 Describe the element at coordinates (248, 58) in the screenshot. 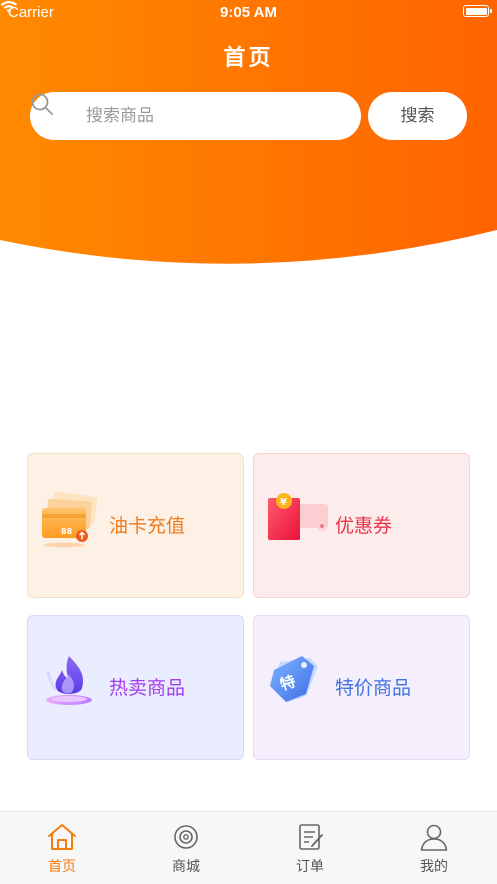

I see `page-title: 首页` at that location.